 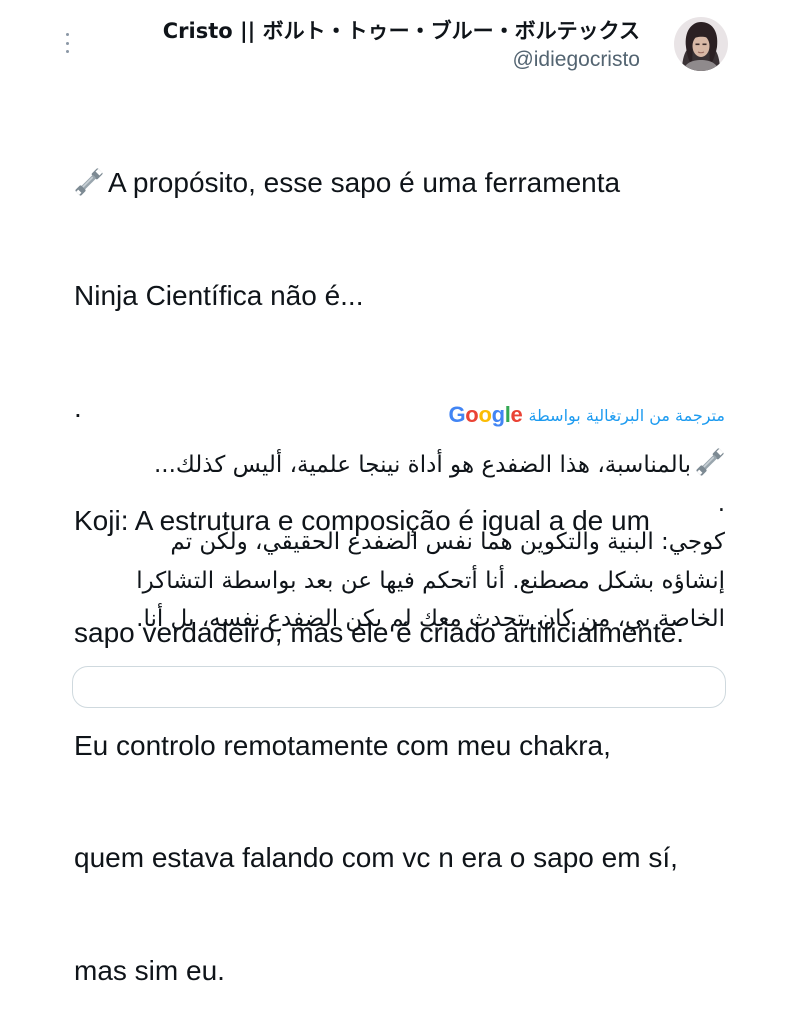 What do you see at coordinates (342, 745) in the screenshot?
I see `tweet-line: Eu controlo remotamente com meu chakra,` at bounding box center [342, 745].